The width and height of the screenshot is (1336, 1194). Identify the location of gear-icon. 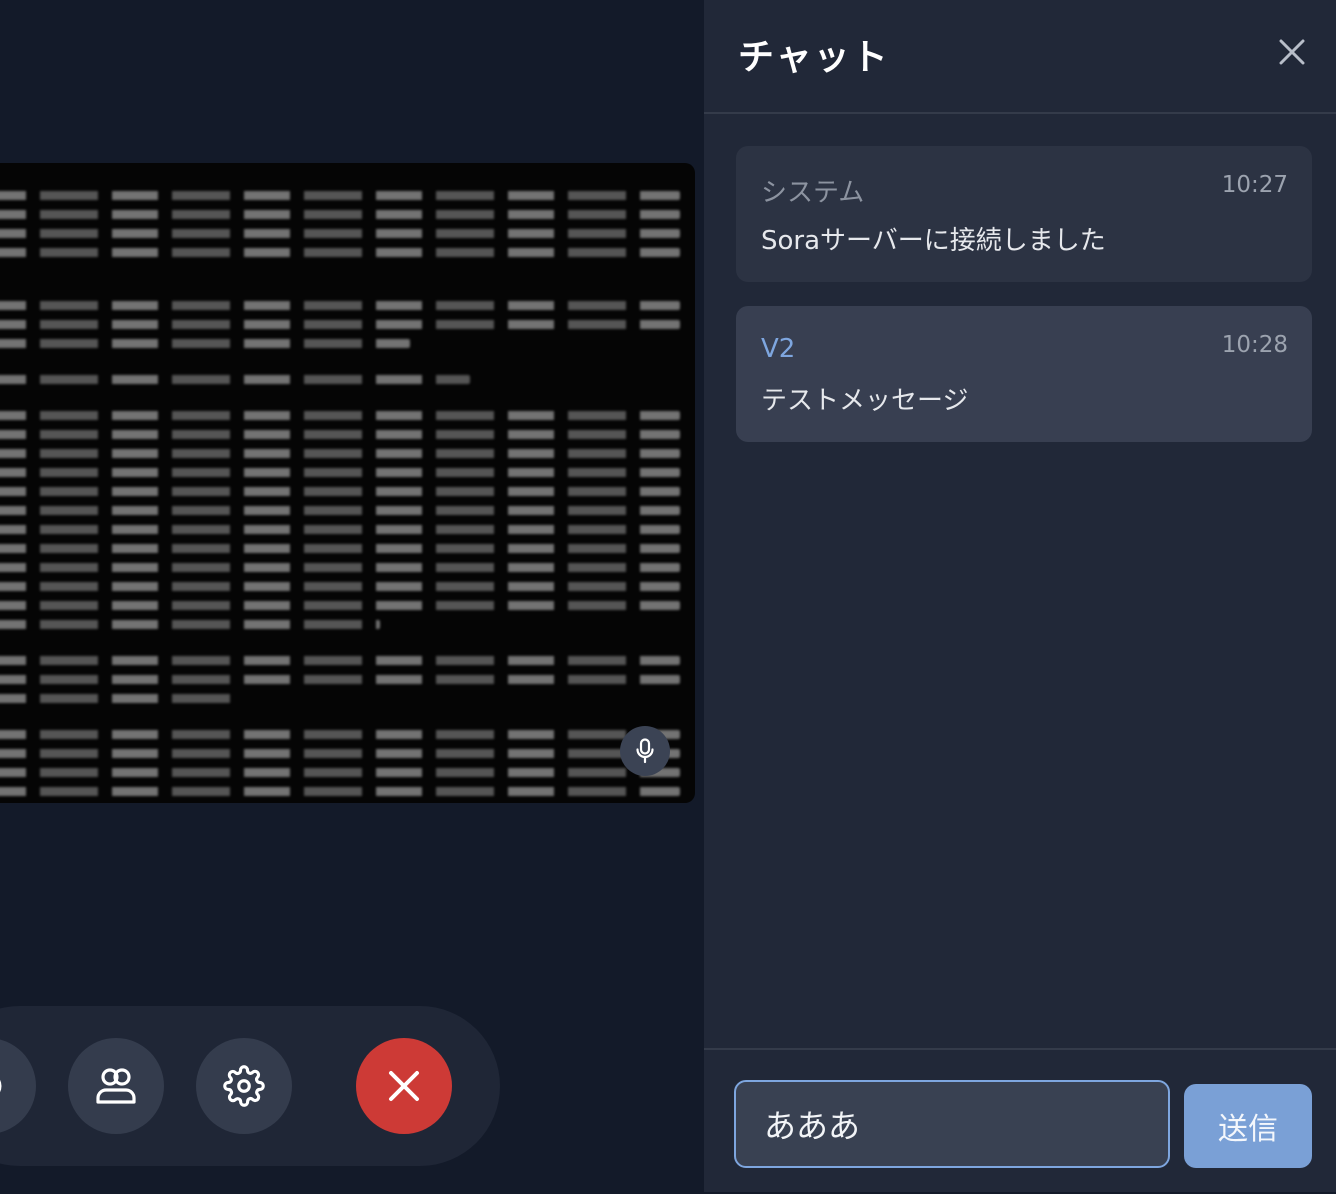
(244, 1086).